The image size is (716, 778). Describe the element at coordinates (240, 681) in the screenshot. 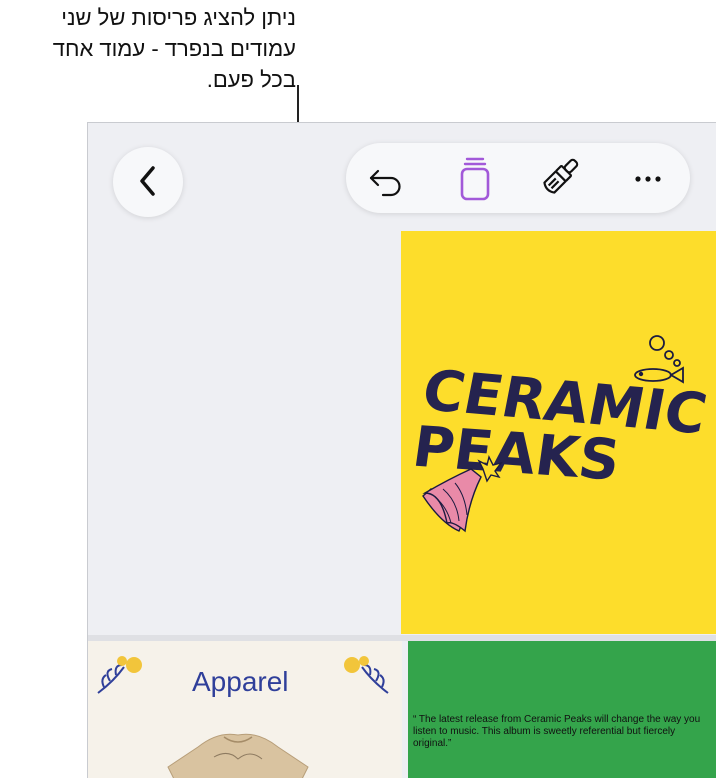

I see `apparel-title: Apparel` at that location.